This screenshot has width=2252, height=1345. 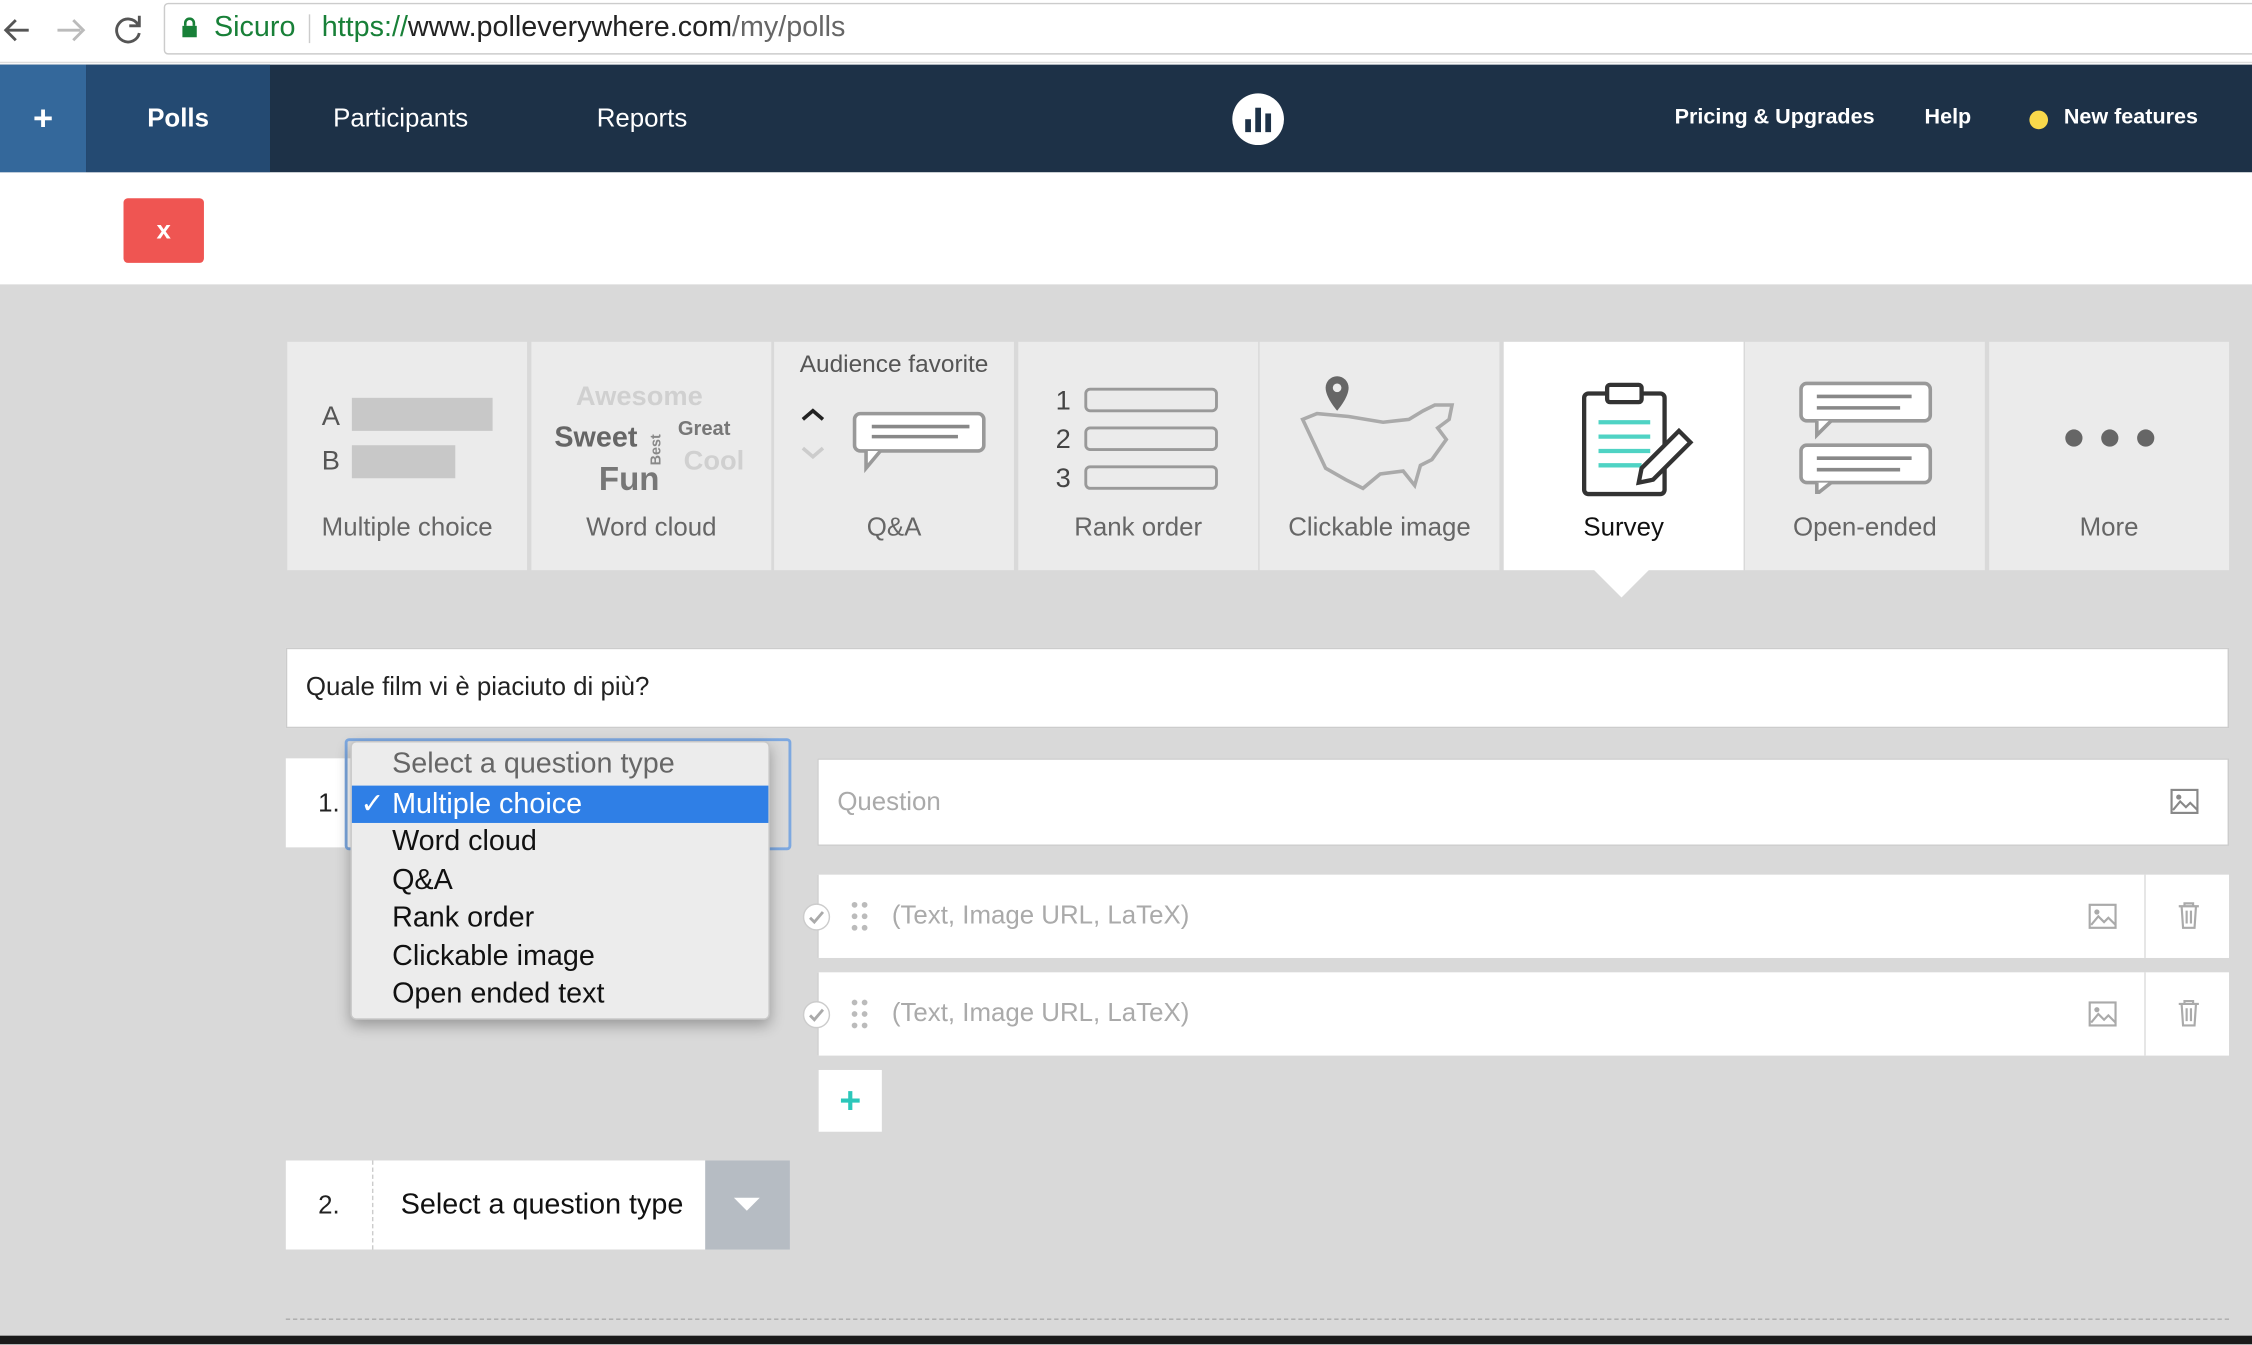 What do you see at coordinates (364, 27) in the screenshot?
I see `url-scheme: https://` at bounding box center [364, 27].